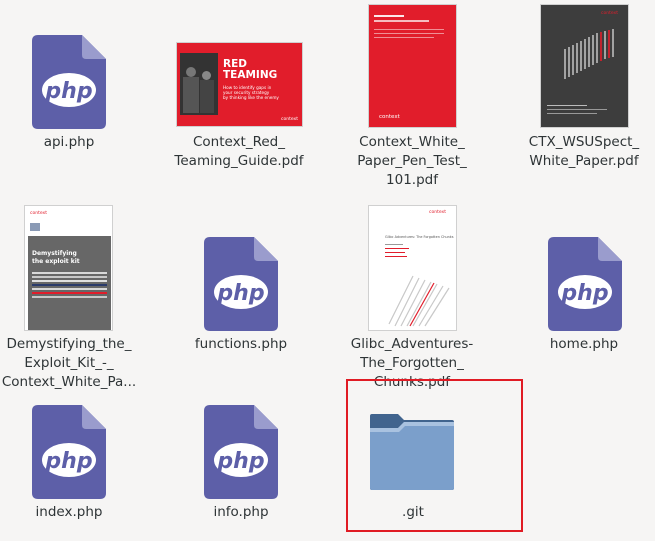 The image size is (655, 541). Describe the element at coordinates (250, 69) in the screenshot. I see `thumbnail-title: RED TEAMING` at that location.